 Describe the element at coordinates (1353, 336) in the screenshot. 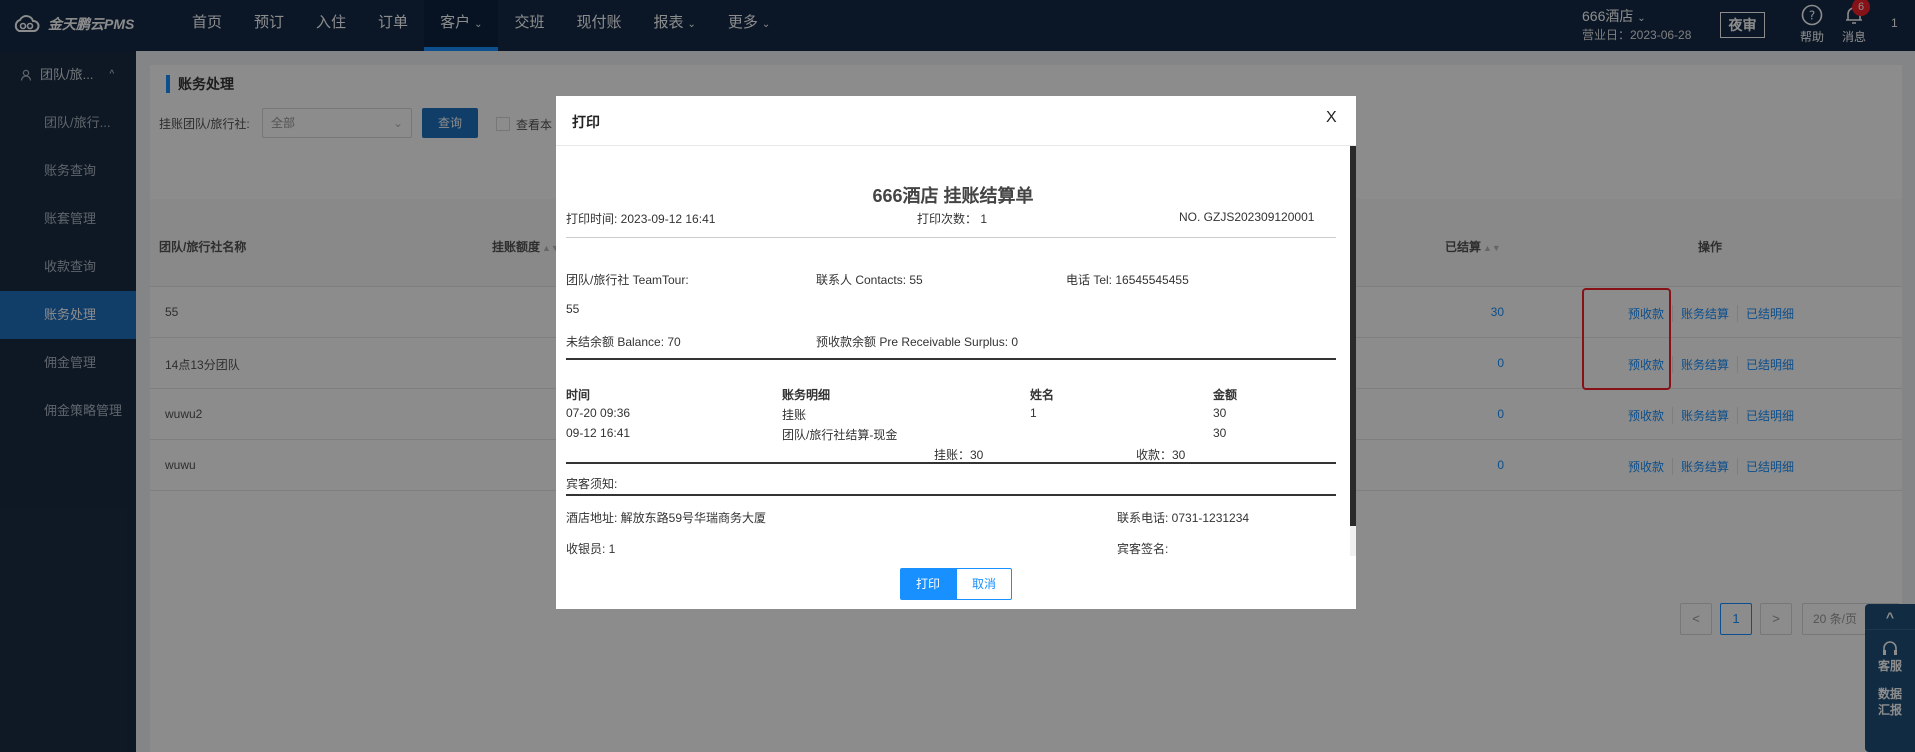

I see `scrollbar-thumb` at that location.